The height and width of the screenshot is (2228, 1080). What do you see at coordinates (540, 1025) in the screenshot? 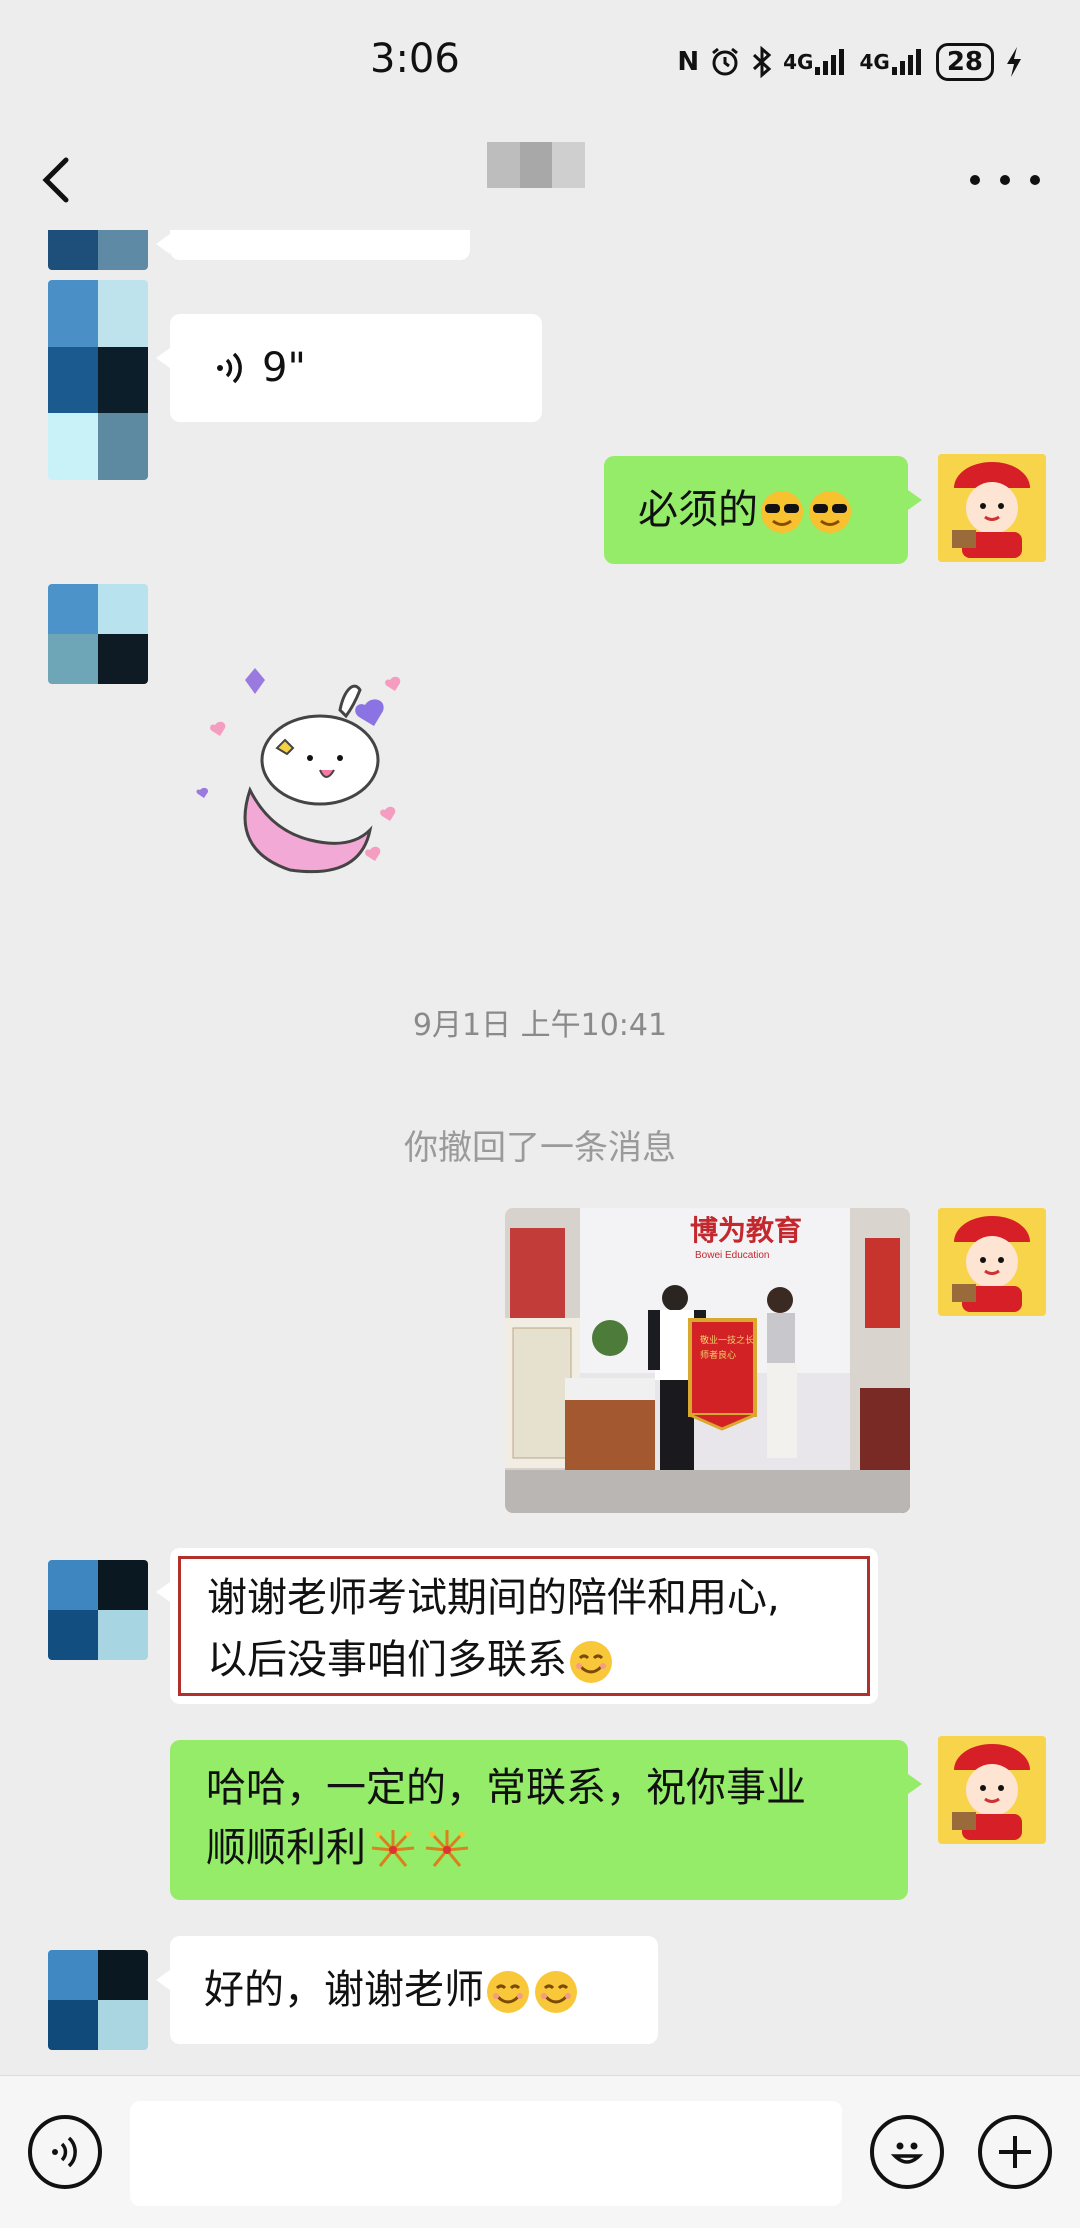
I see `message-timestamp: 9月1日 上午10:41` at bounding box center [540, 1025].